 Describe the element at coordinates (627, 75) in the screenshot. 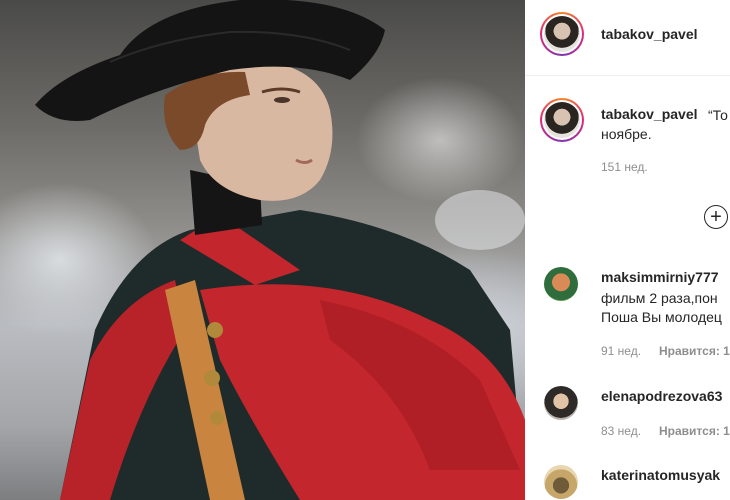

I see `header-divider` at that location.